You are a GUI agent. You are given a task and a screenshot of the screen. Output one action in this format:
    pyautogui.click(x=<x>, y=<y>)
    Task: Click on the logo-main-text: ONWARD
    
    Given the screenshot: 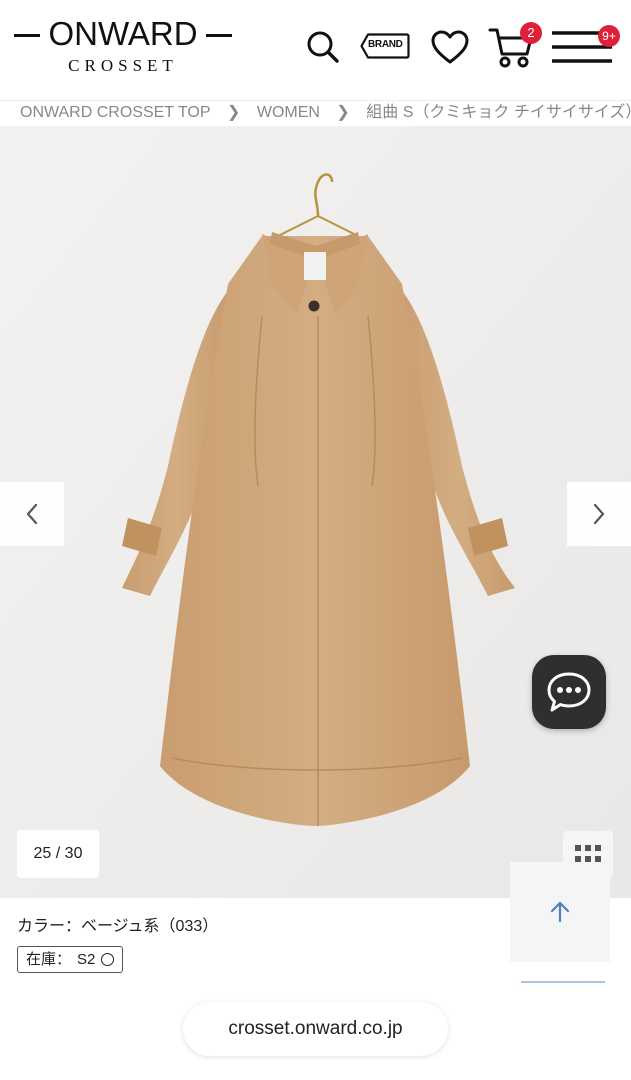 What is the action you would take?
    pyautogui.click(x=123, y=33)
    